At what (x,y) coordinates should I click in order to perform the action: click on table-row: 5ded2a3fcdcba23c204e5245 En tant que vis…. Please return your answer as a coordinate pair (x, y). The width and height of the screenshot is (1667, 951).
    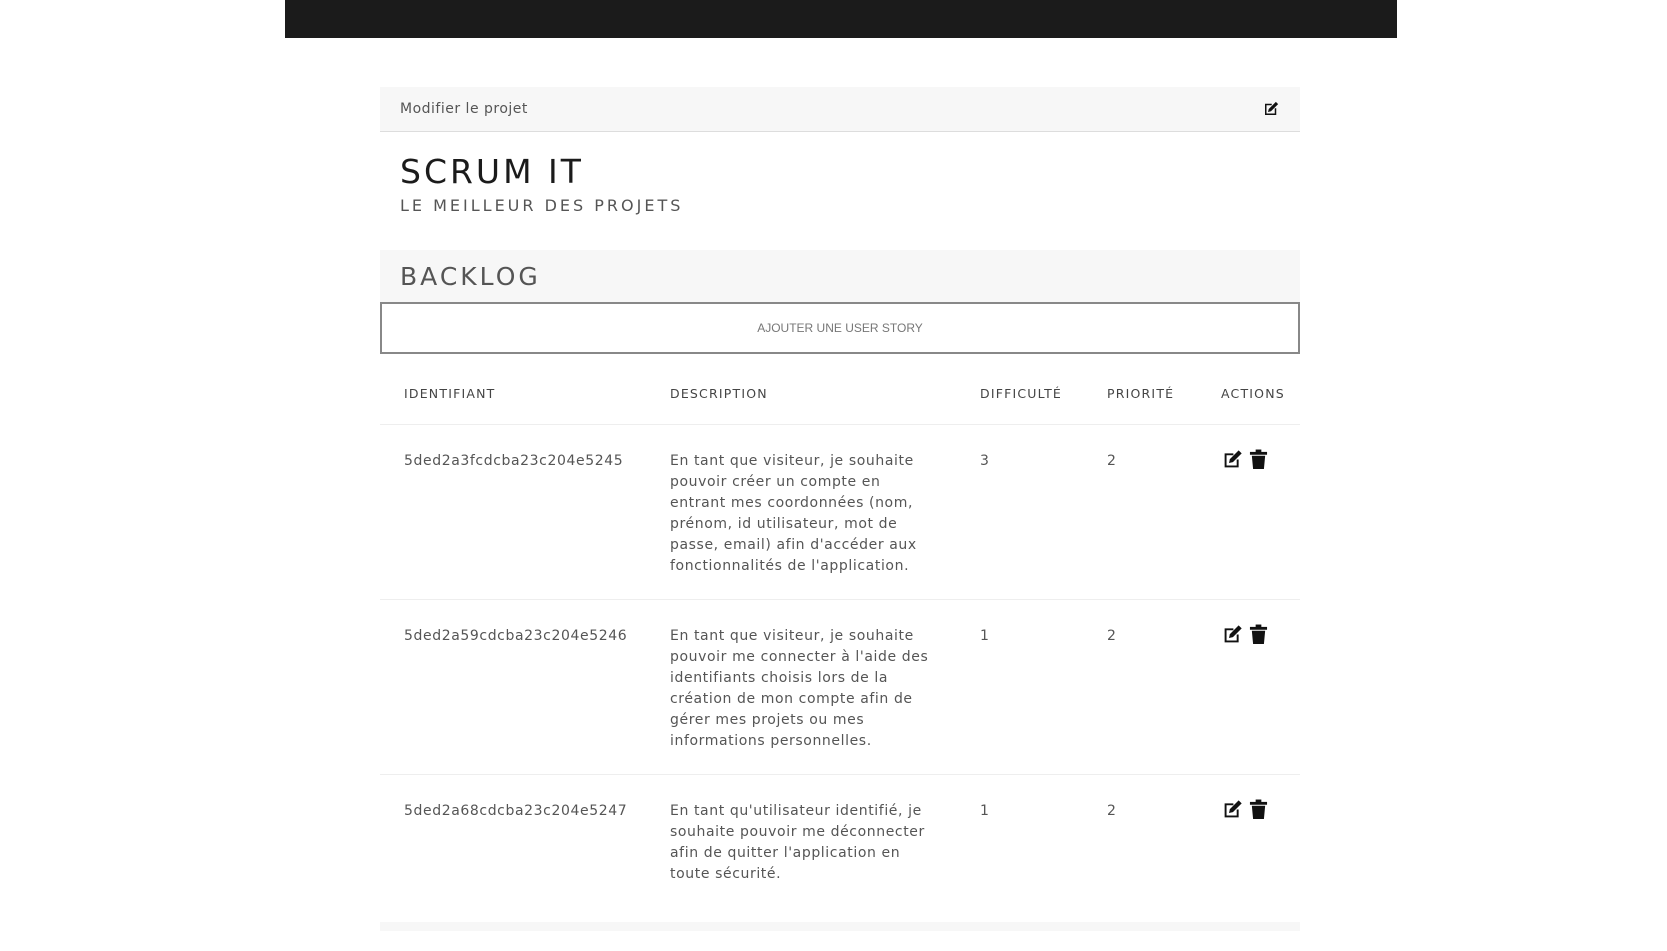
    Looking at the image, I should click on (840, 512).